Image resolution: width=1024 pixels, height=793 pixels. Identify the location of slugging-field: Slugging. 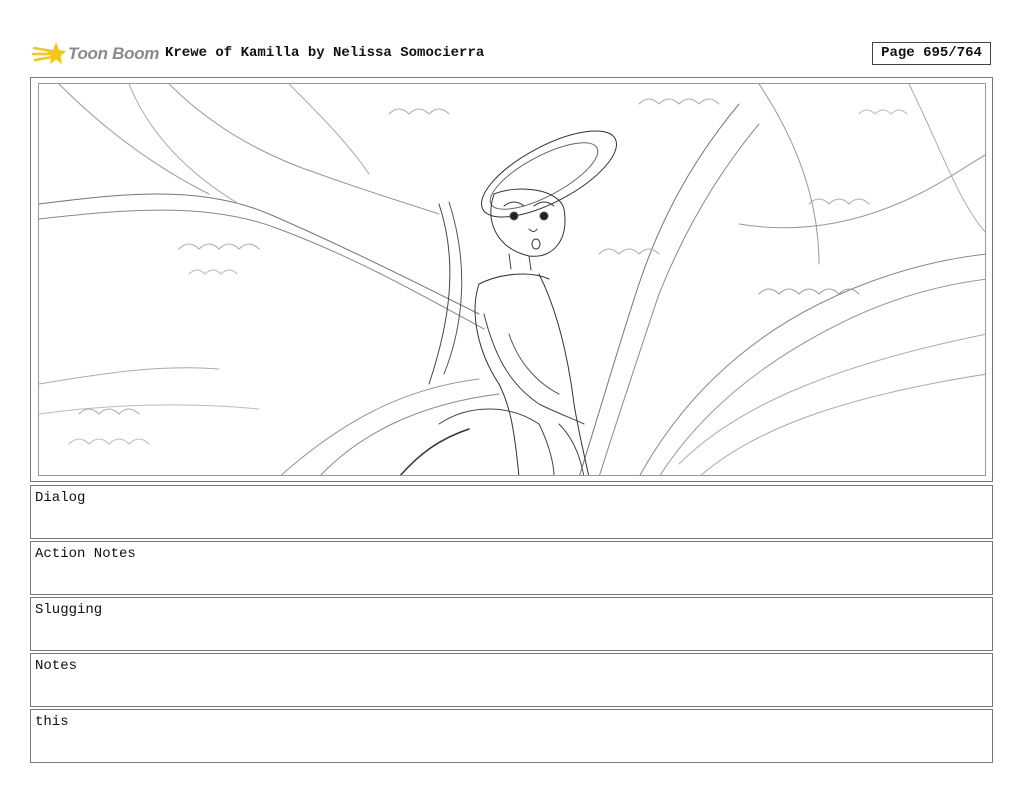
(511, 624).